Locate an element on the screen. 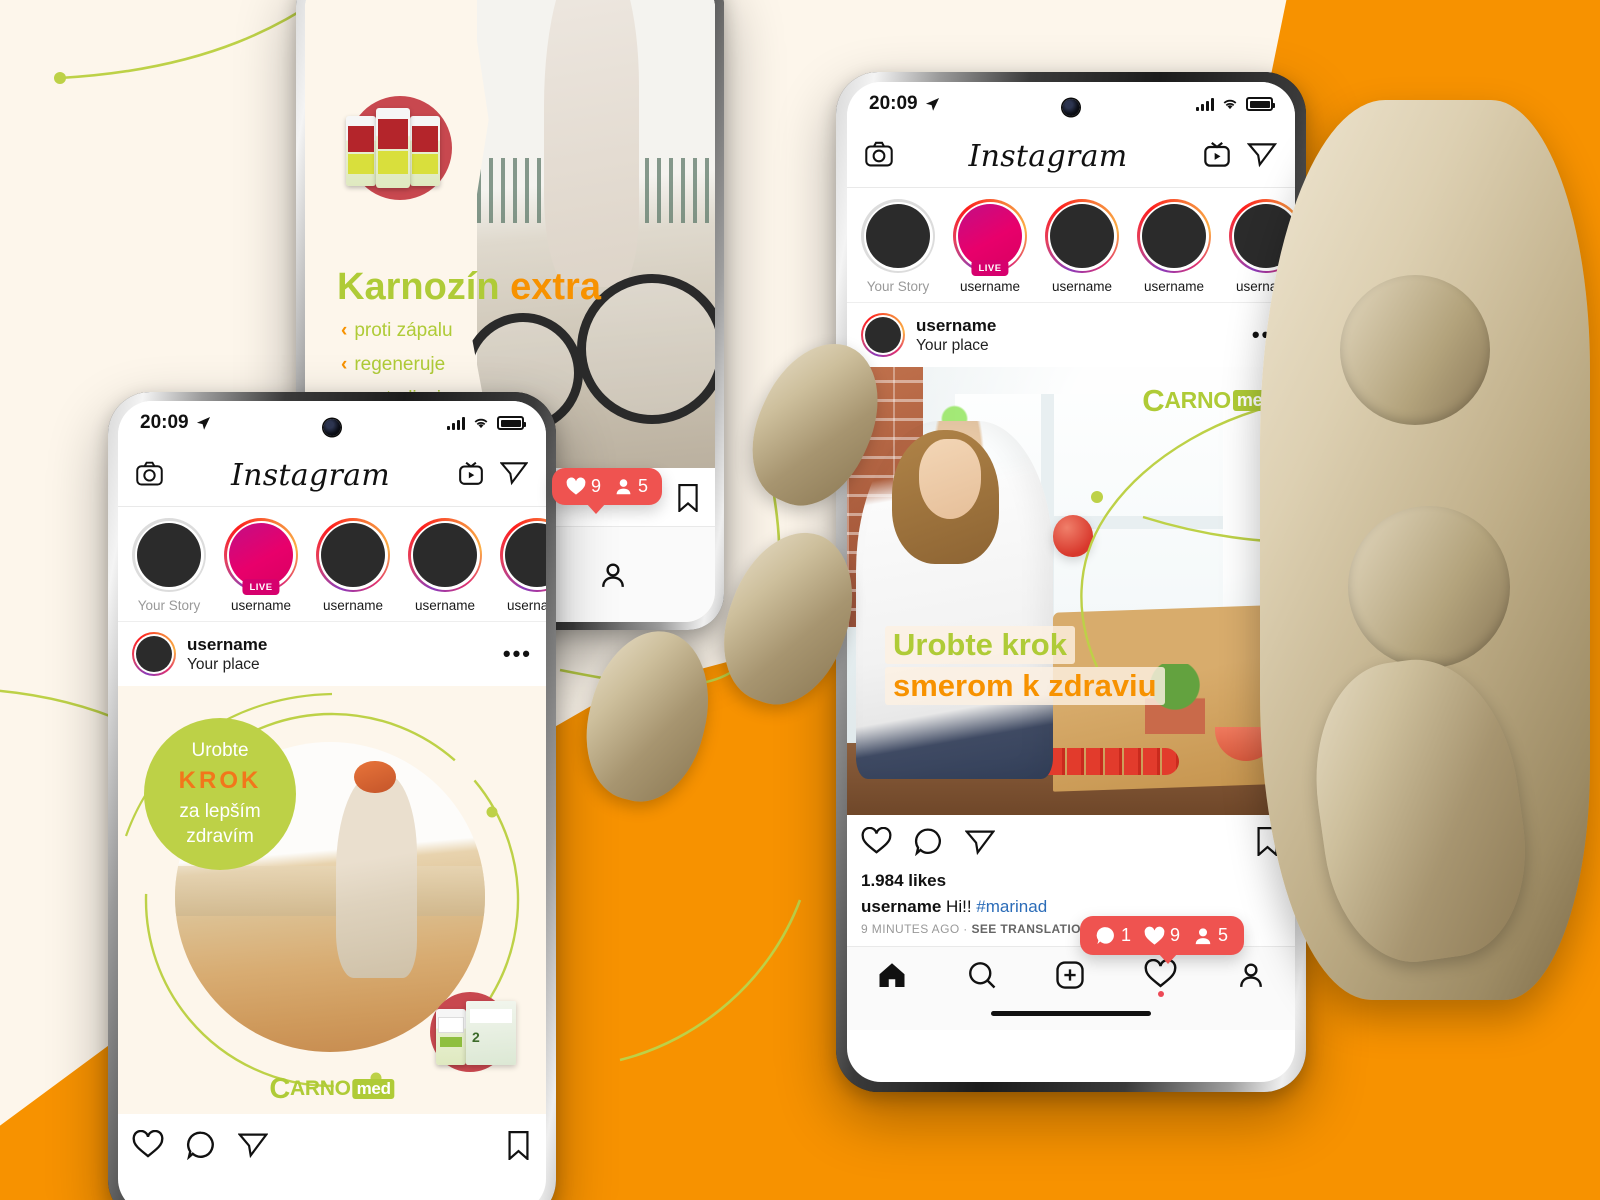  story-label-1: username is located at coordinates (261, 605).